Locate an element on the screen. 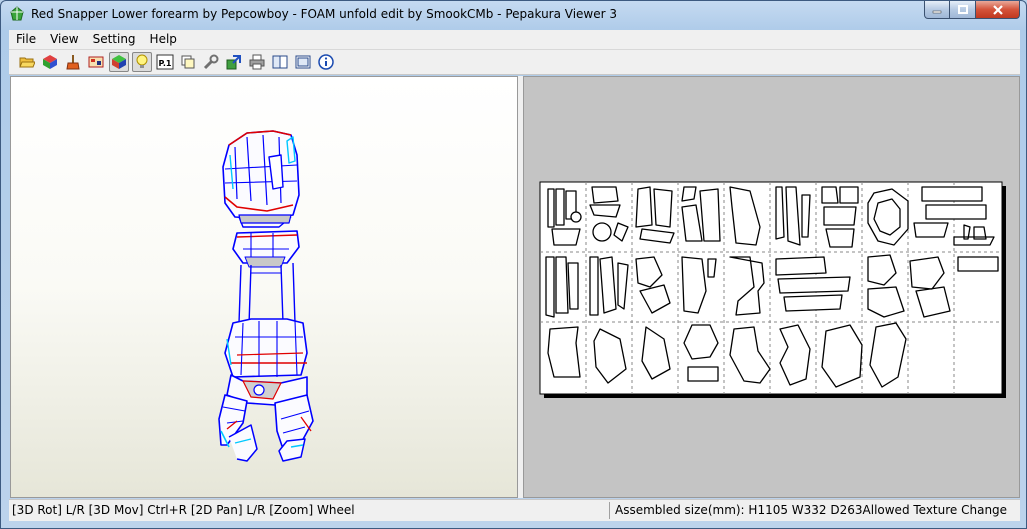 The image size is (1027, 529). tabs-button is located at coordinates (188, 62).